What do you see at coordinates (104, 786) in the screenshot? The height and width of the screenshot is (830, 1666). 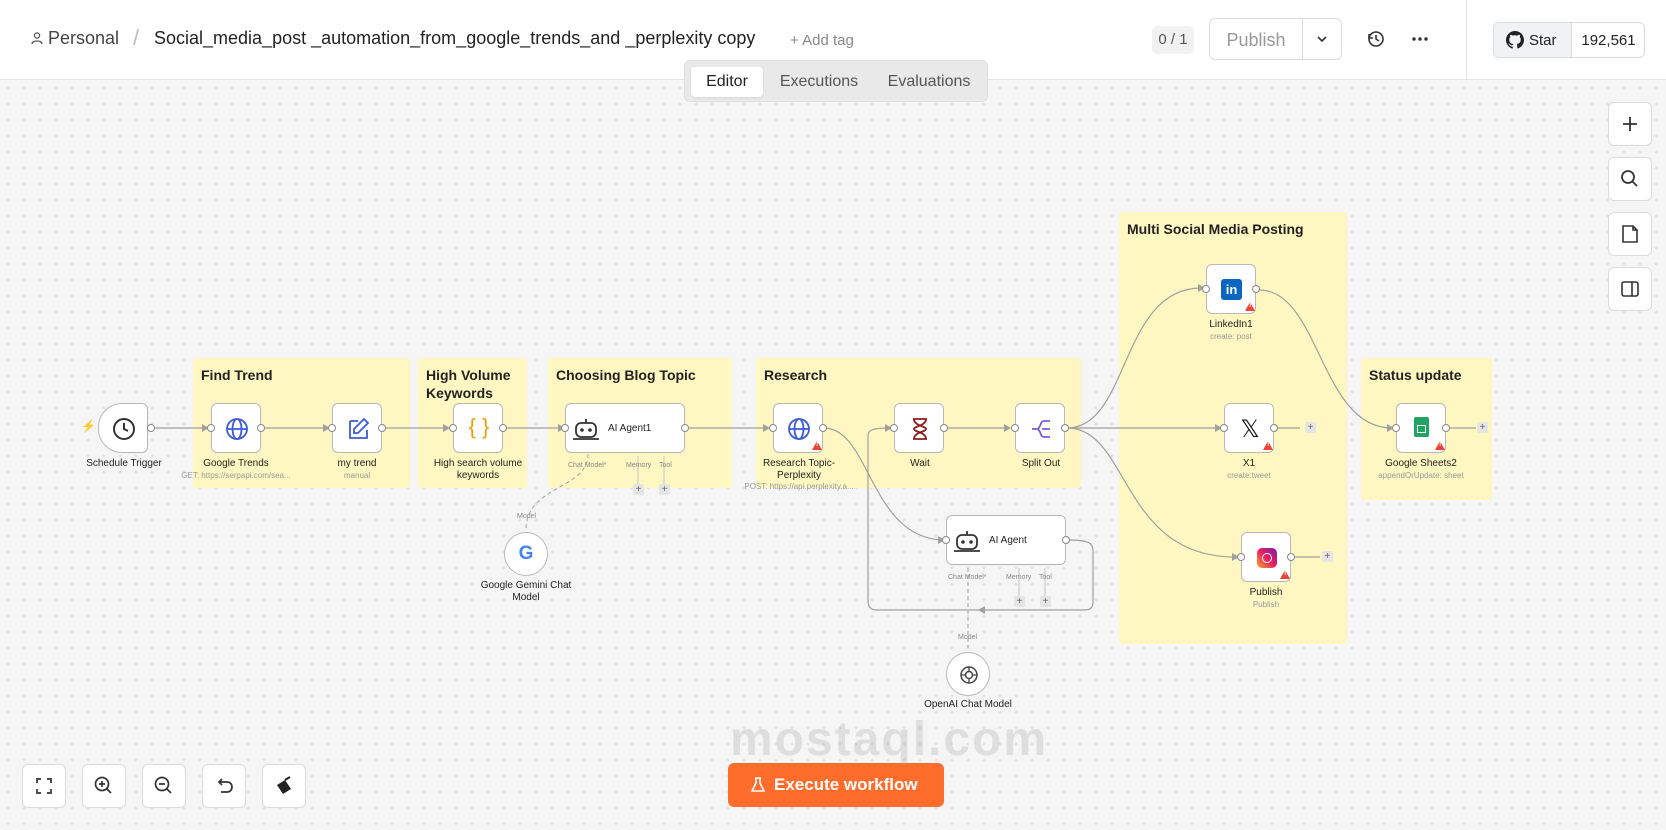 I see `zoom-in-button` at bounding box center [104, 786].